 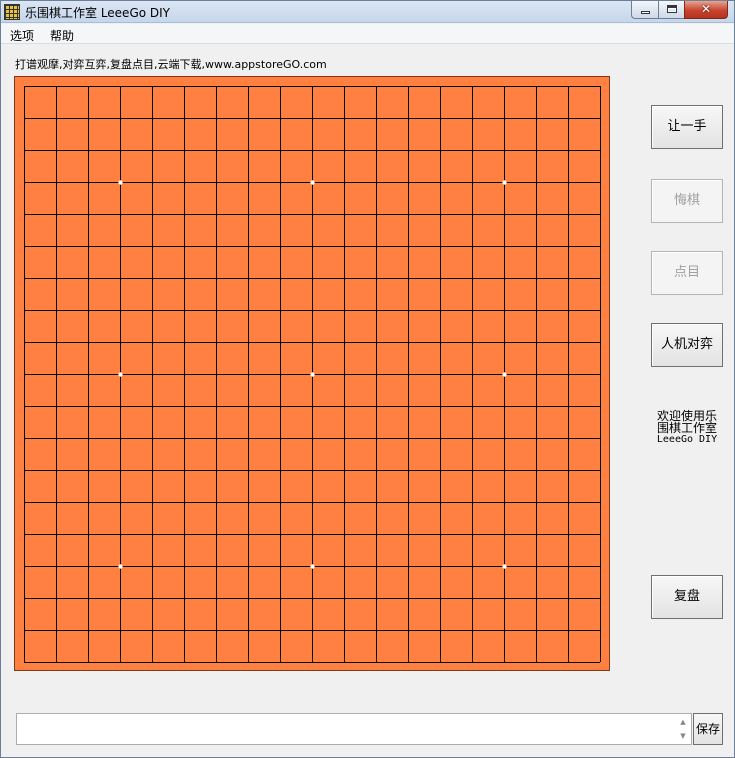 What do you see at coordinates (21, 34) in the screenshot?
I see `menu-options: 选项` at bounding box center [21, 34].